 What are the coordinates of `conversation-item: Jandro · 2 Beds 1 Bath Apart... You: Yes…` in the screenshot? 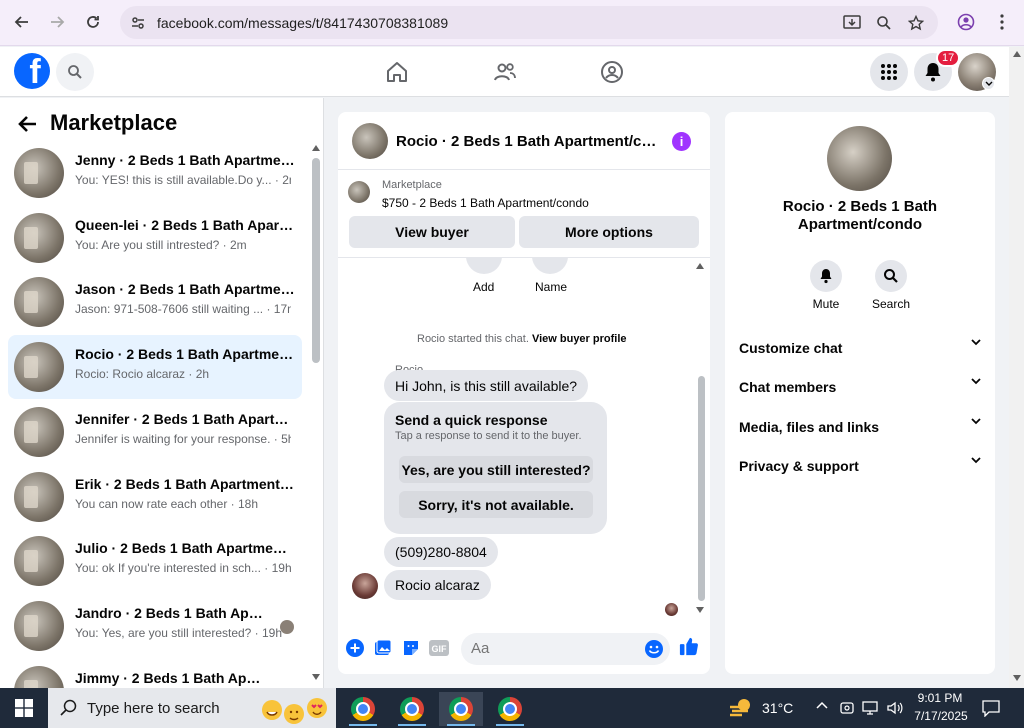 It's located at (155, 626).